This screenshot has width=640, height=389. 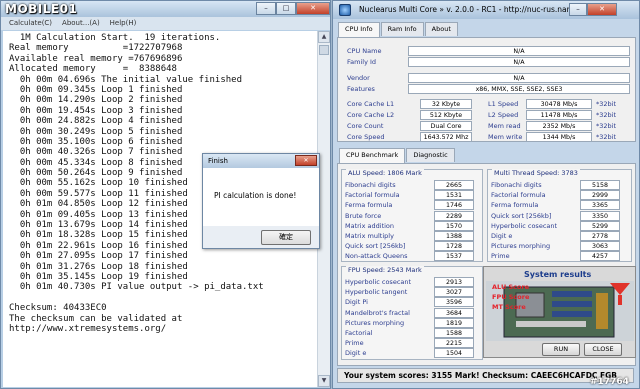 I want to click on fpu-row-label: Mandelbrot's fractal, so click(x=377, y=312).